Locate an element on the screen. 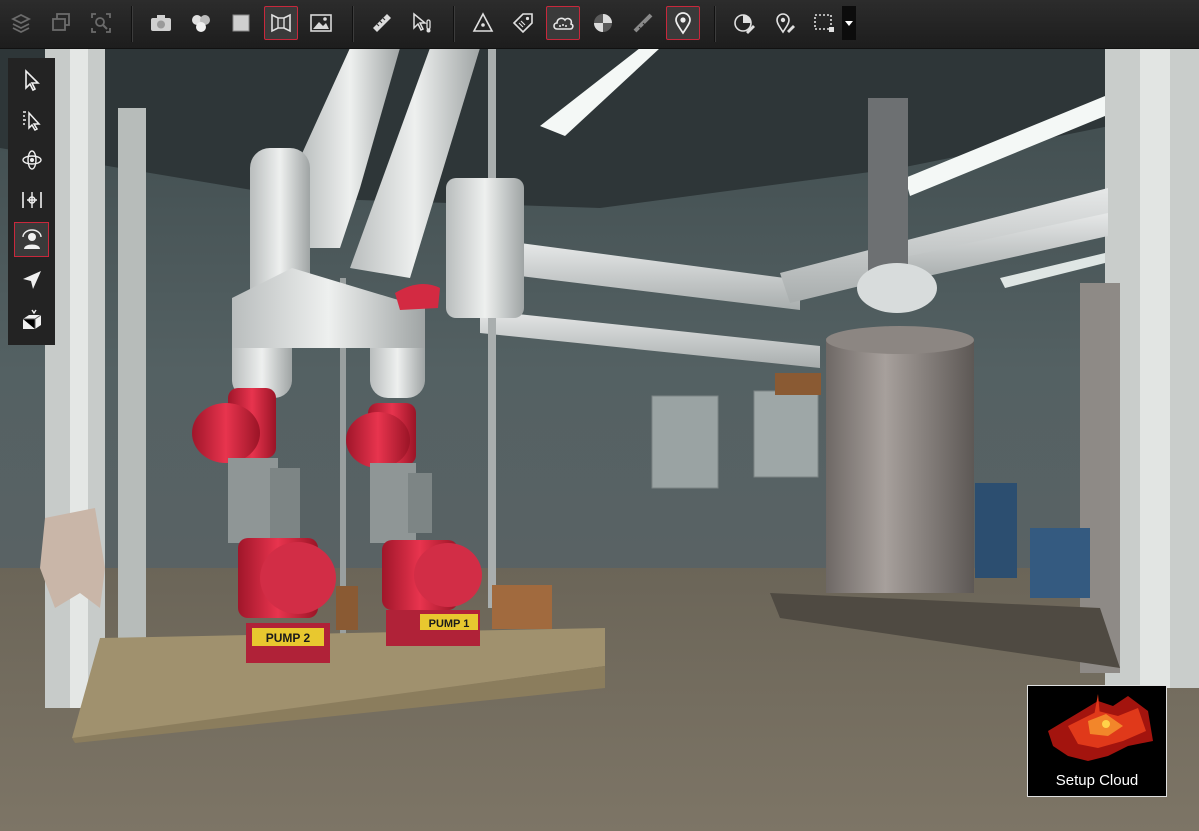 This screenshot has width=1199, height=831. top-toolbar is located at coordinates (599, 24).